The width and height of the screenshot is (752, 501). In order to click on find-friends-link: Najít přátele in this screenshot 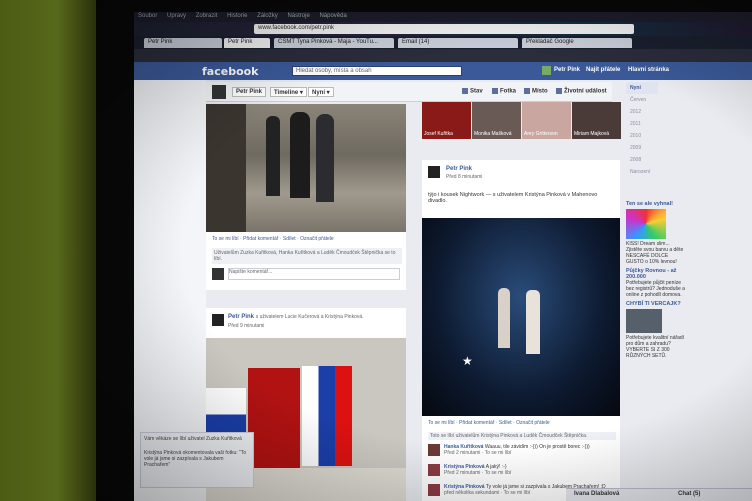, I will do `click(603, 70)`.